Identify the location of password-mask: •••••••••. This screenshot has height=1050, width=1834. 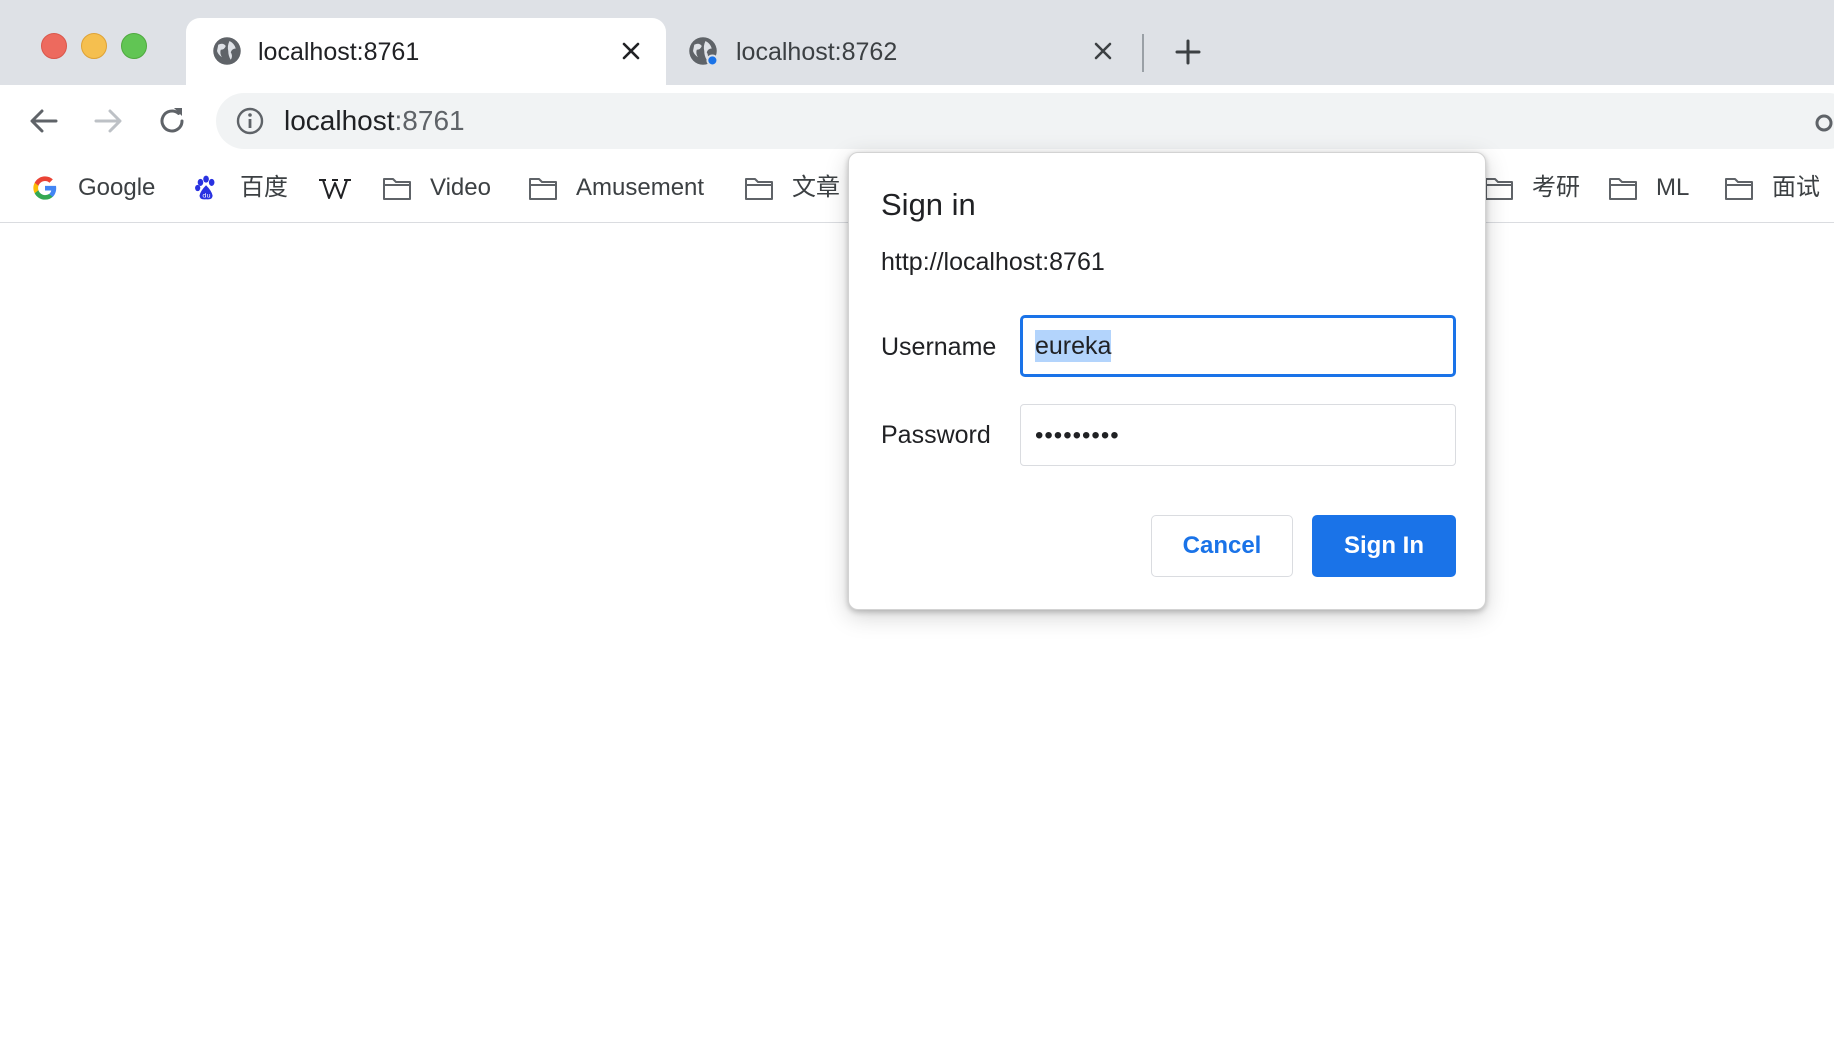
(1077, 435).